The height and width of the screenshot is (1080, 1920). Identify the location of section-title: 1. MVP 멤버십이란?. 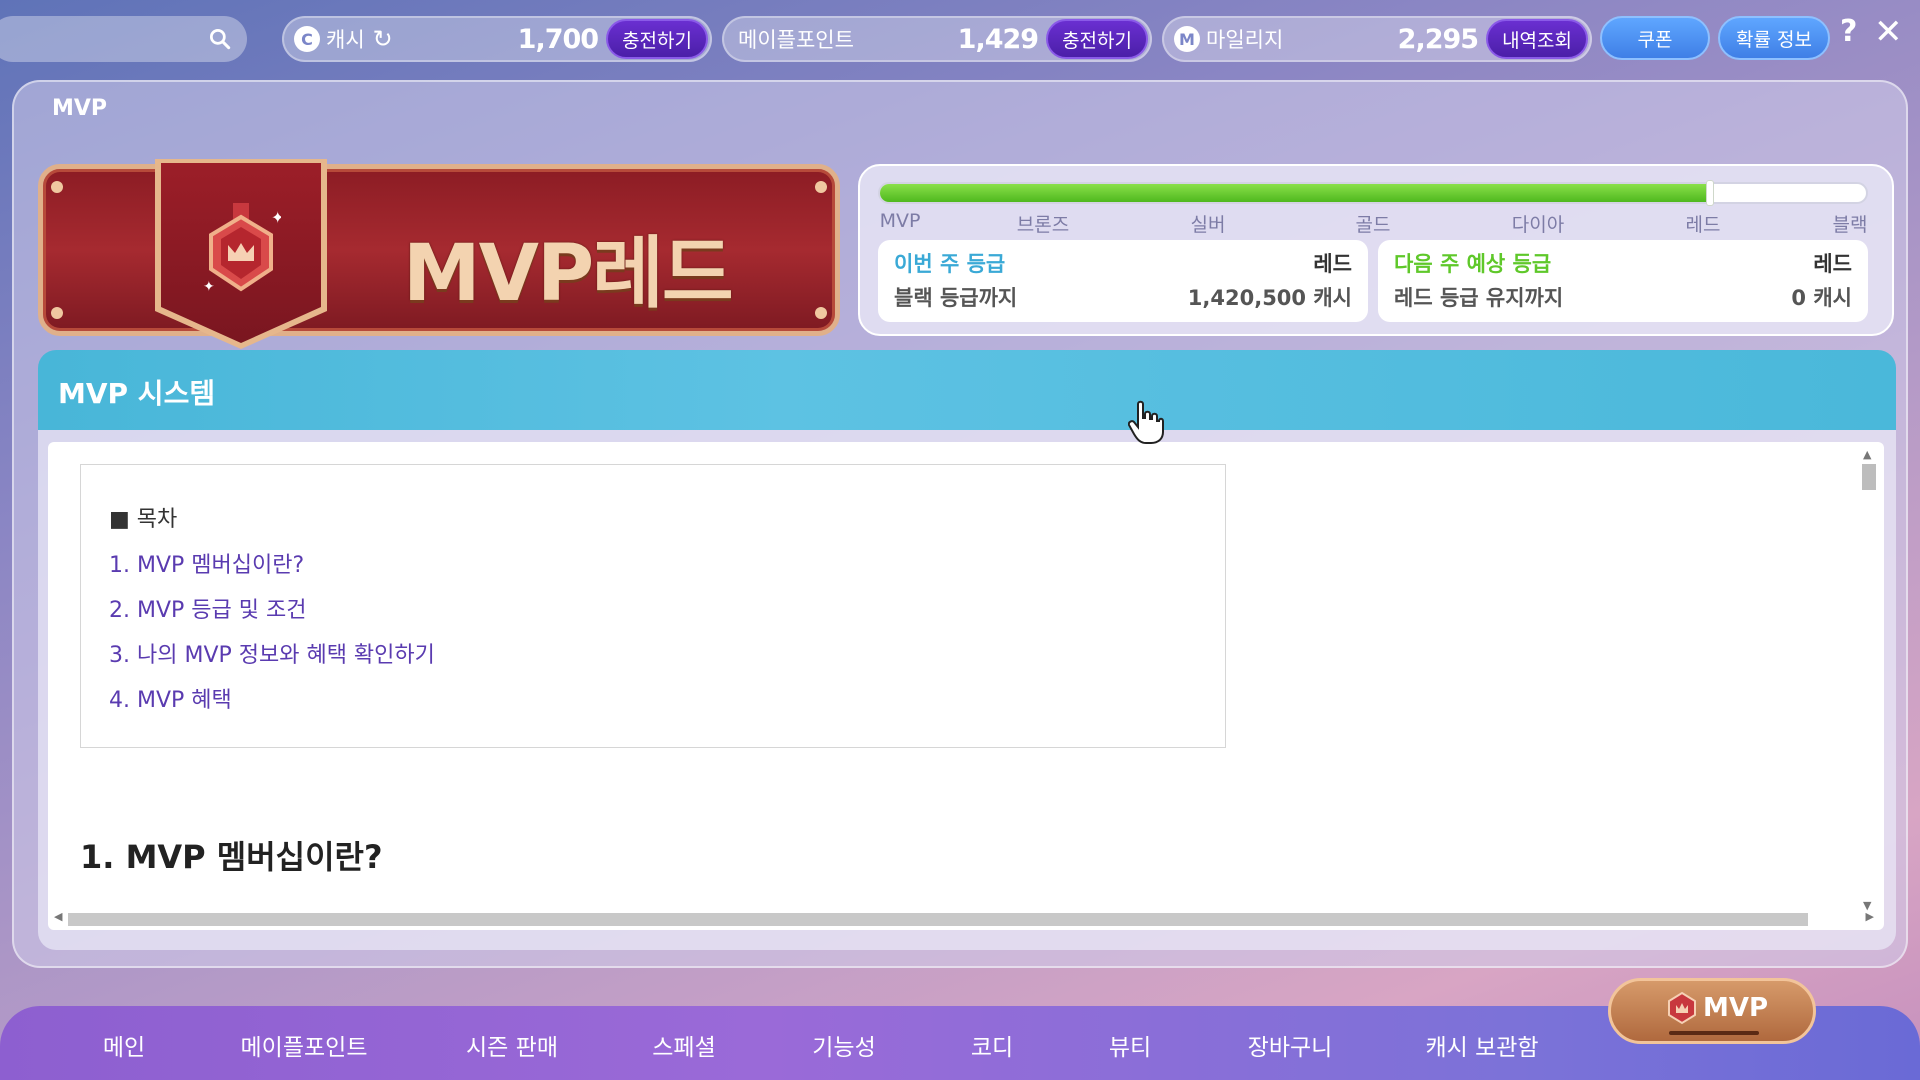
(231, 857).